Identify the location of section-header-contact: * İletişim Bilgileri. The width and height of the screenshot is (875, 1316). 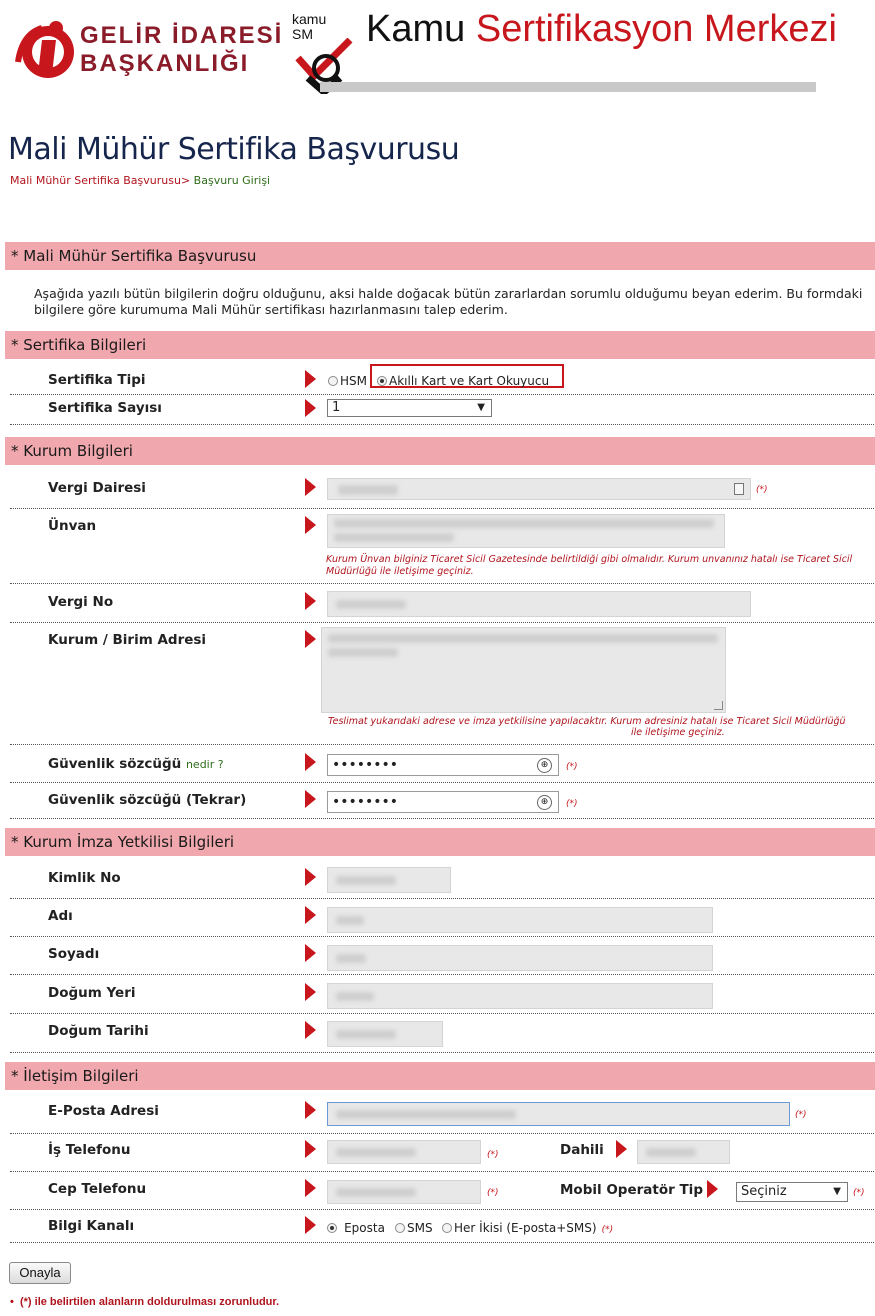
(440, 1076).